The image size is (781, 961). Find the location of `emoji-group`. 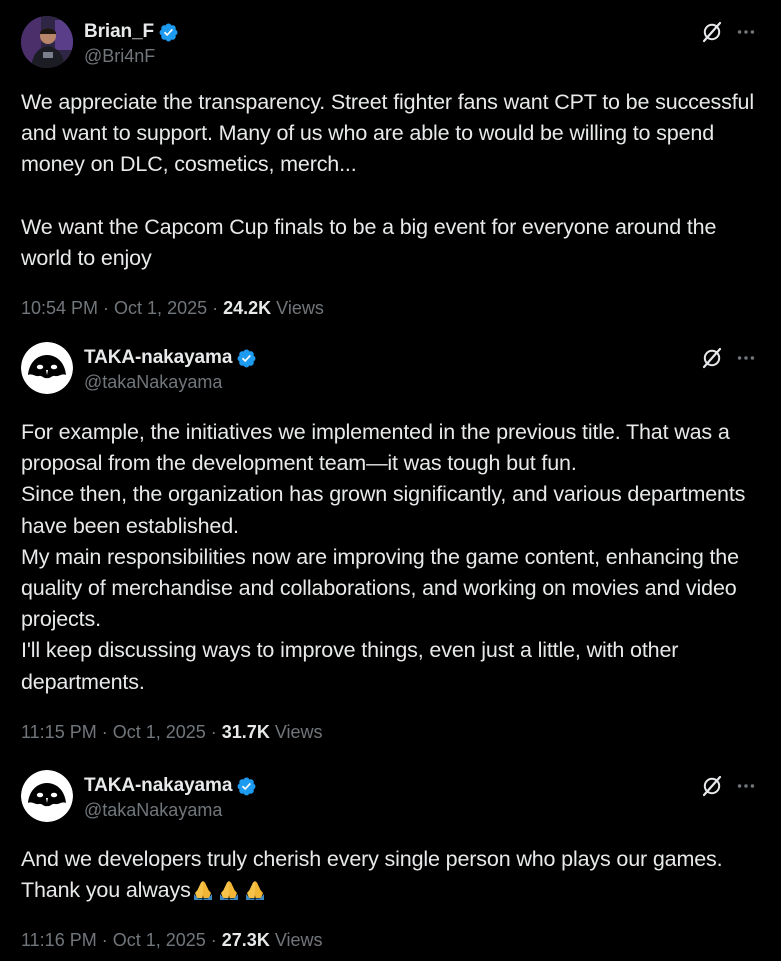

emoji-group is located at coordinates (230, 890).